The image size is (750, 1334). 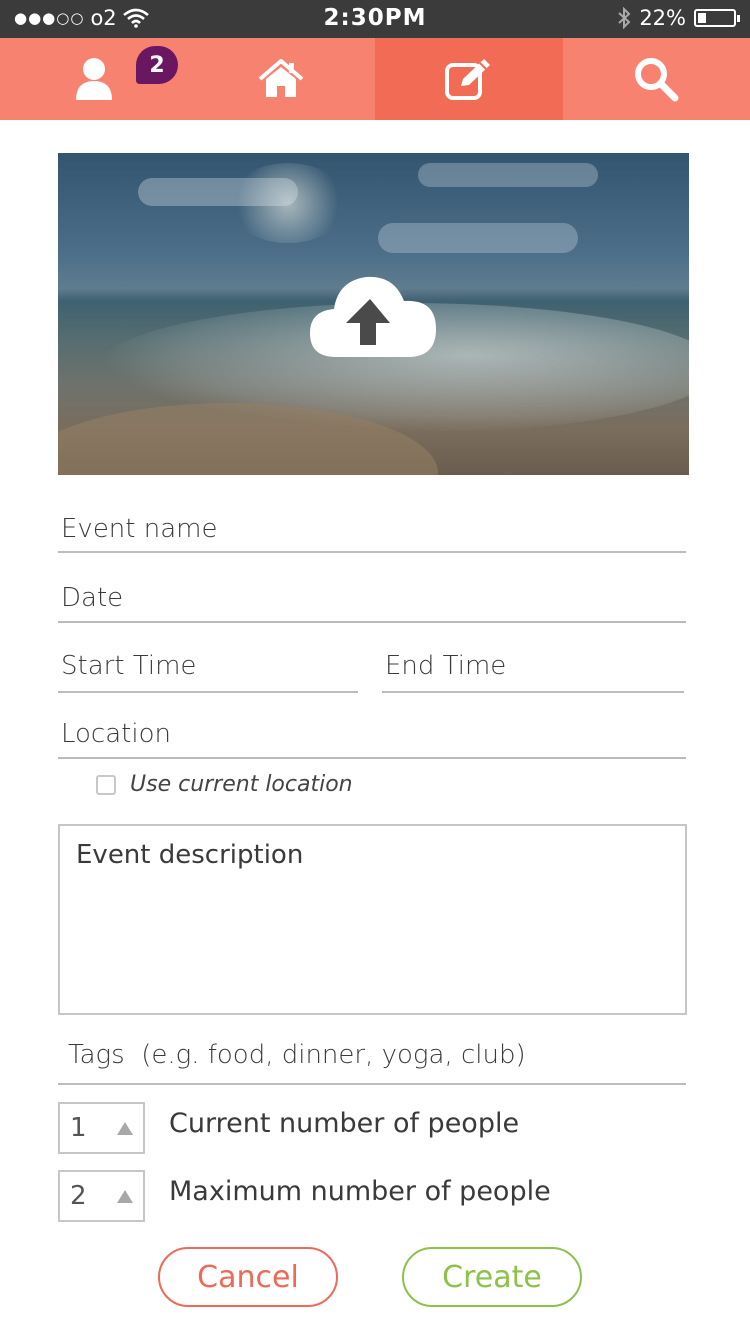 I want to click on start-time-input, so click(x=209, y=668).